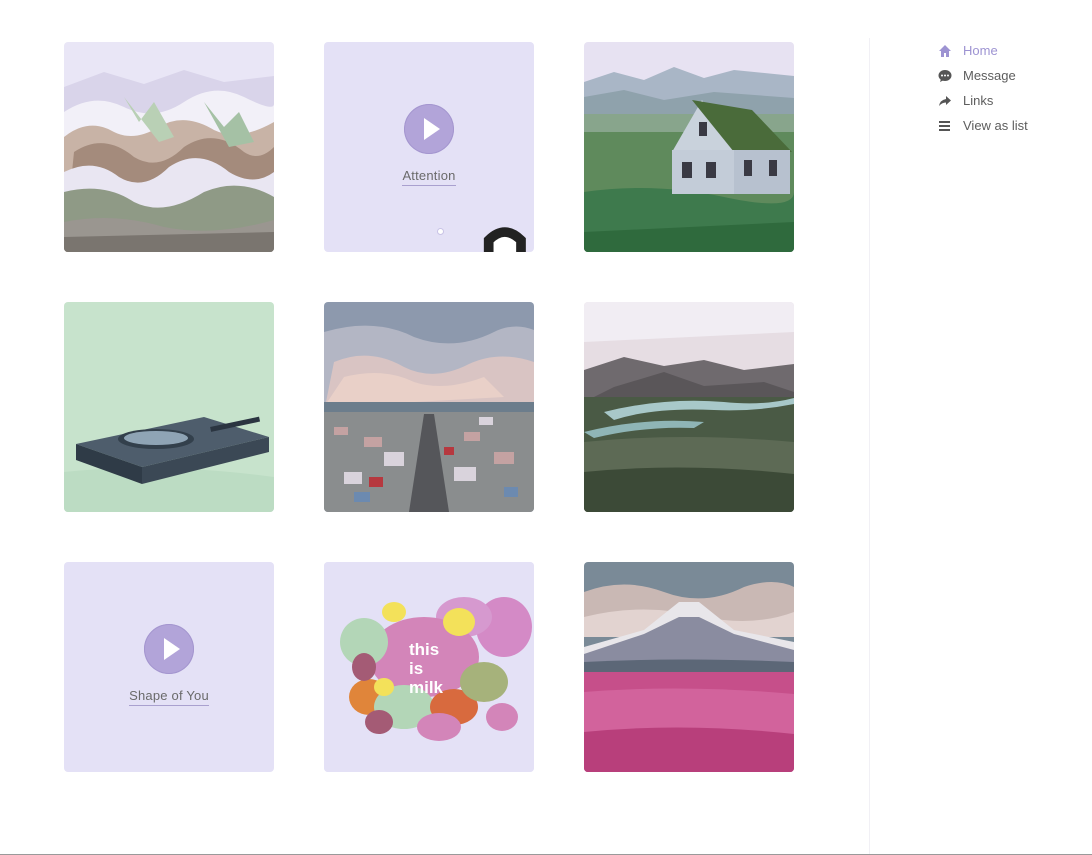 The width and height of the screenshot is (1092, 855). Describe the element at coordinates (416, 668) in the screenshot. I see `artwork-text-line: is` at that location.